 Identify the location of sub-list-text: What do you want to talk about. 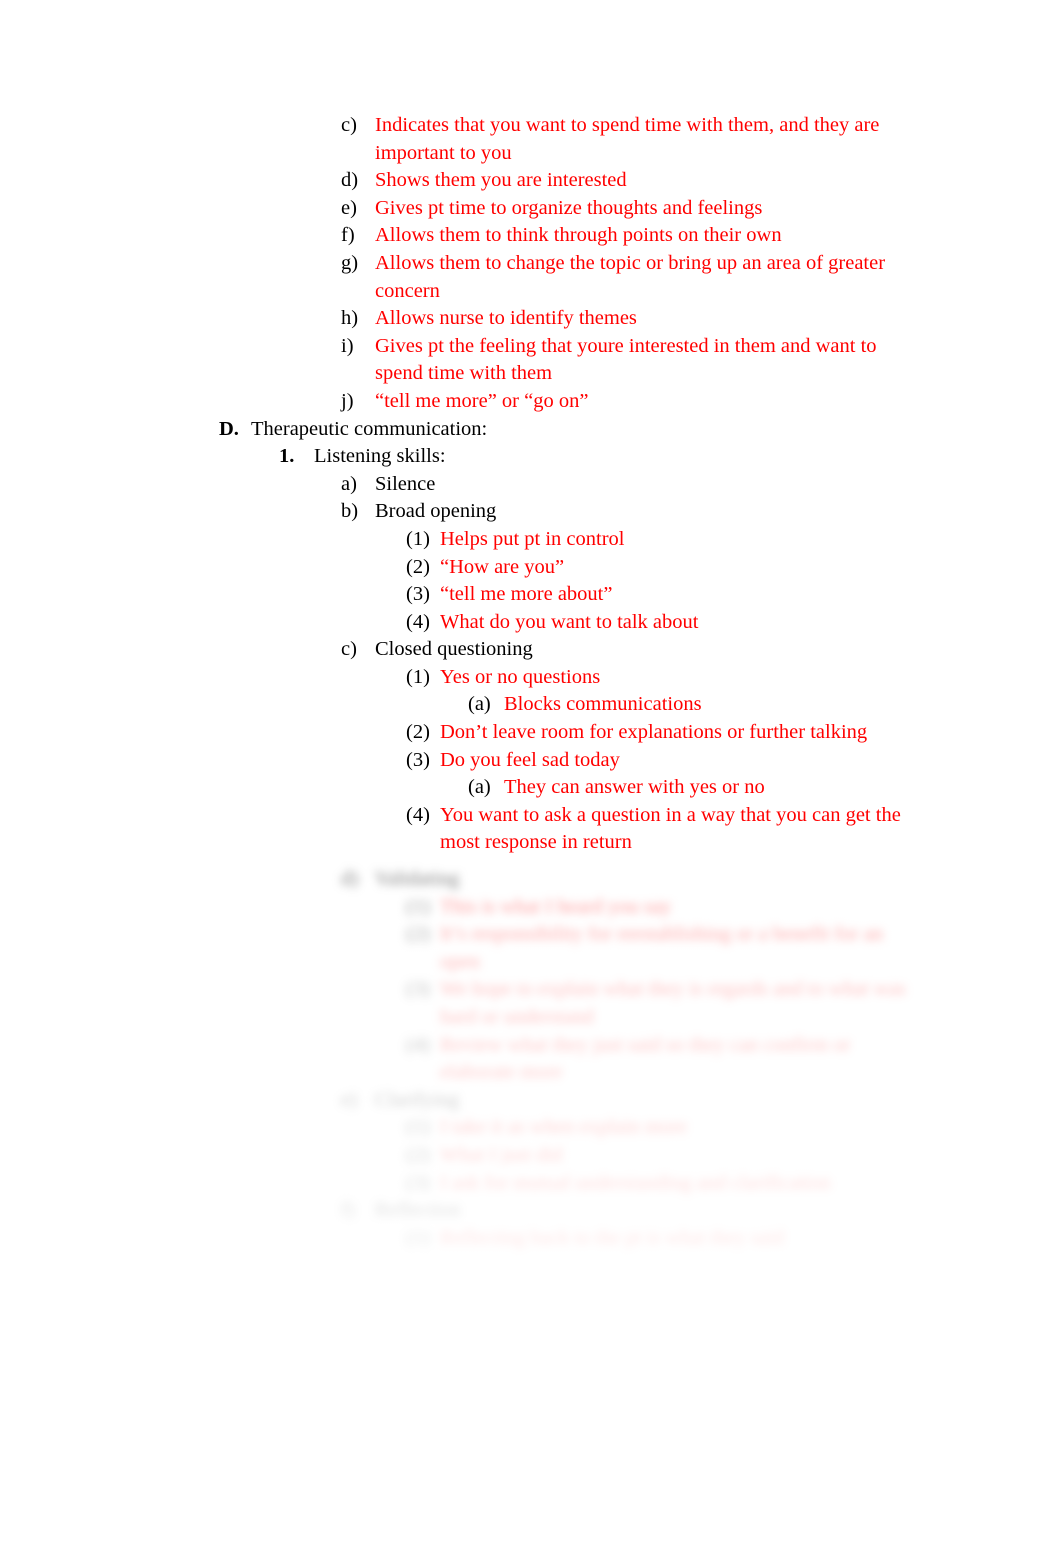
(569, 621).